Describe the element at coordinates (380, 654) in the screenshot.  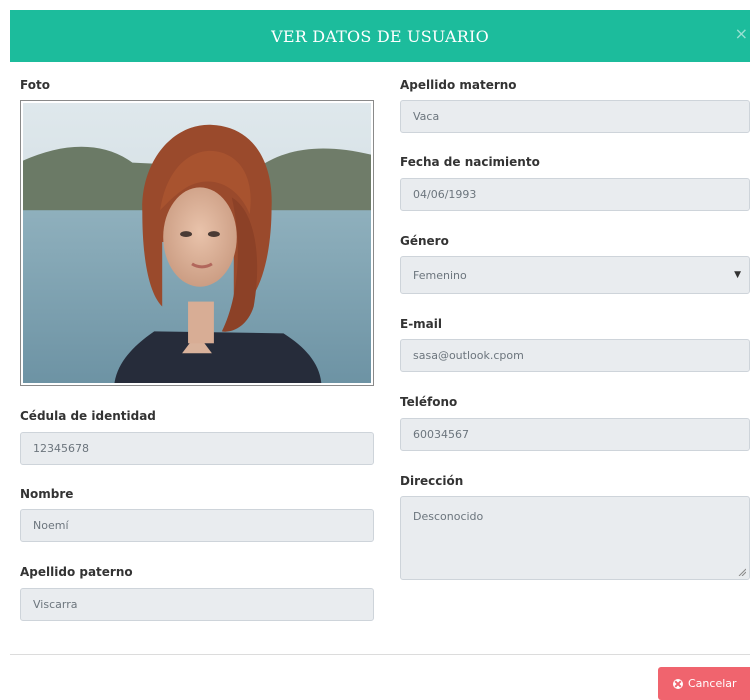
I see `footer-divider` at that location.